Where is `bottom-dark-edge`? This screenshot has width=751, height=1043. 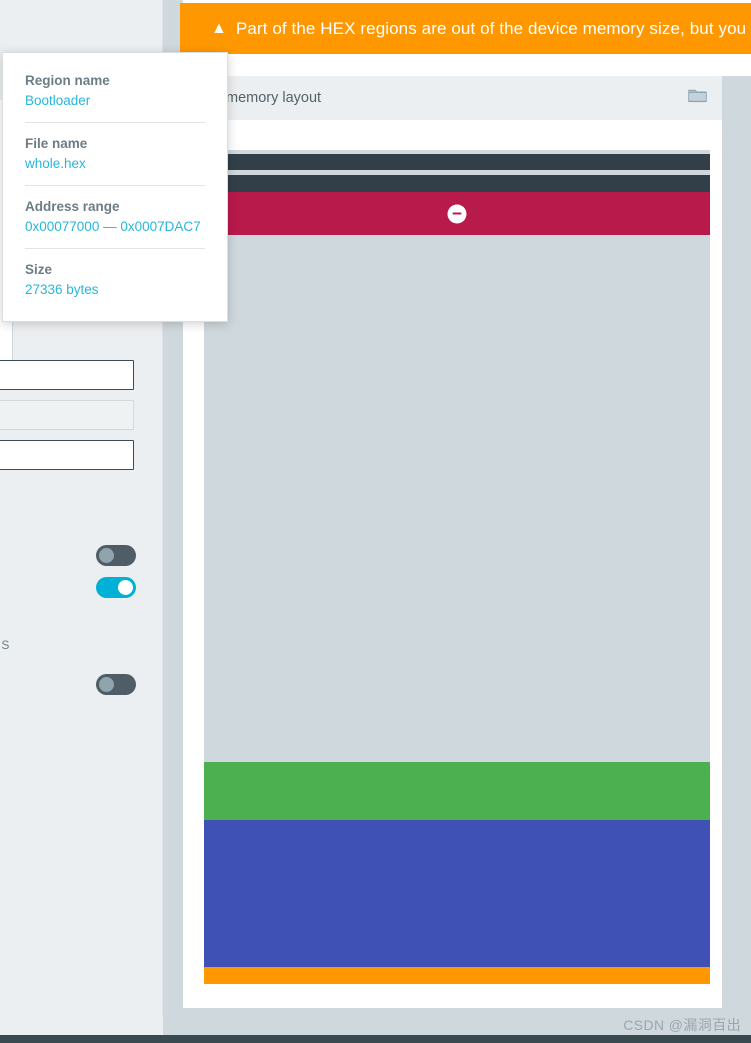 bottom-dark-edge is located at coordinates (375, 1039).